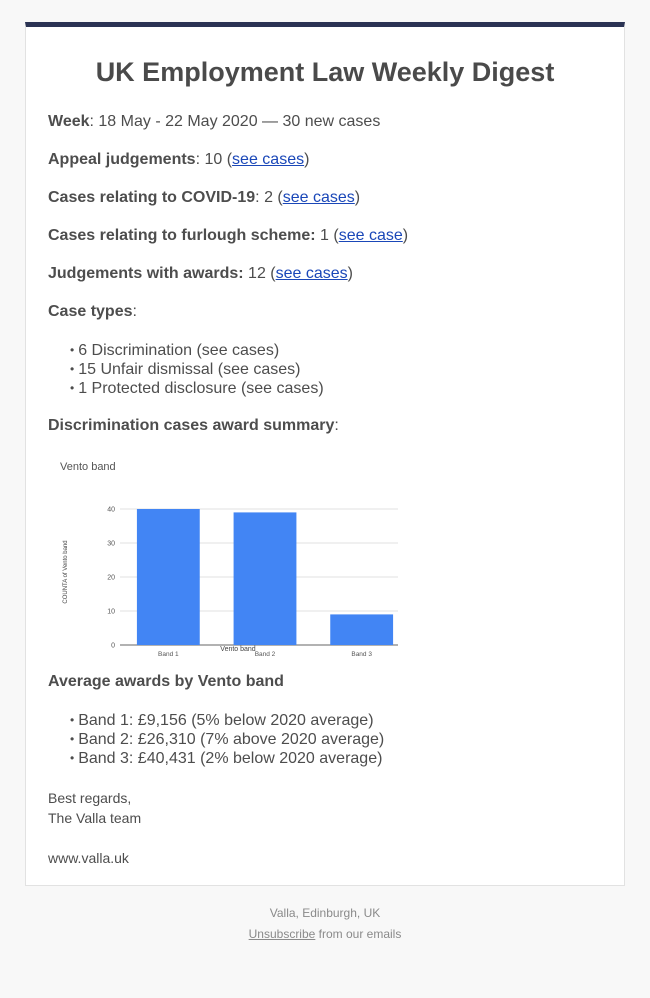 Image resolution: width=650 pixels, height=998 pixels. Describe the element at coordinates (111, 510) in the screenshot. I see `y-tick-label: 40` at that location.